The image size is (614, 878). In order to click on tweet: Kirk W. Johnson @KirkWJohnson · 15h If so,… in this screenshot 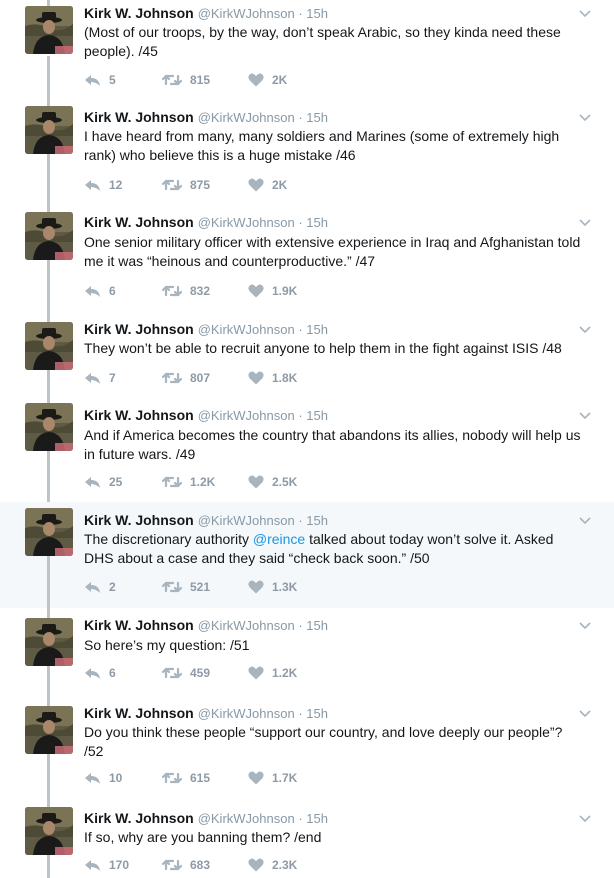, I will do `click(307, 838)`.